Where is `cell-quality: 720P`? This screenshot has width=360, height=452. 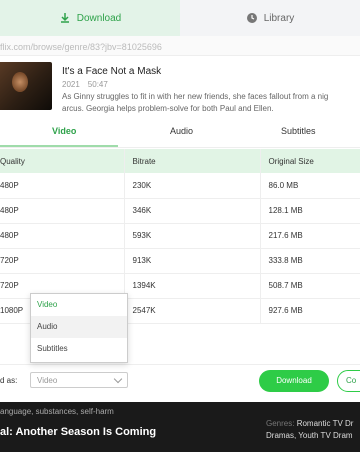 cell-quality: 720P is located at coordinates (62, 261).